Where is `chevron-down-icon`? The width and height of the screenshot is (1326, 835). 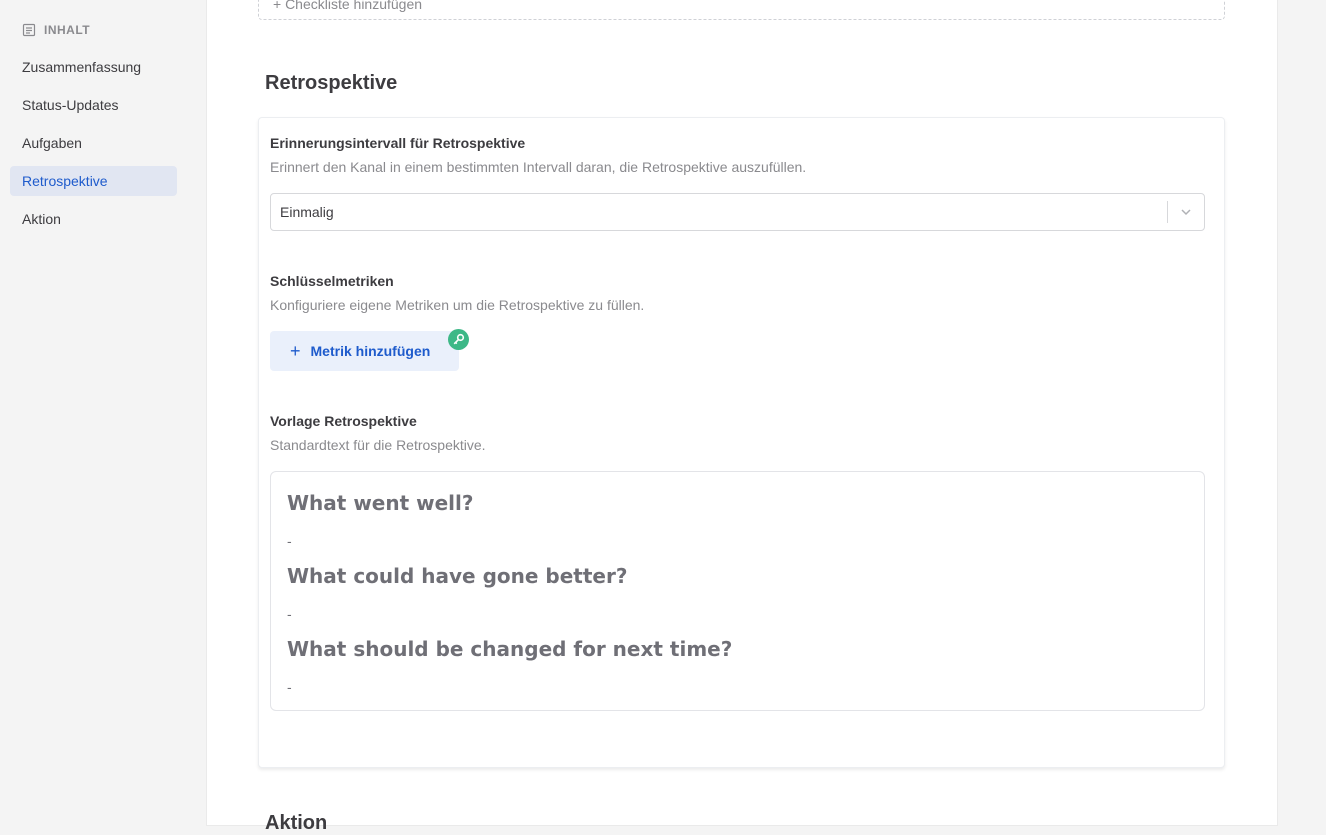 chevron-down-icon is located at coordinates (1186, 212).